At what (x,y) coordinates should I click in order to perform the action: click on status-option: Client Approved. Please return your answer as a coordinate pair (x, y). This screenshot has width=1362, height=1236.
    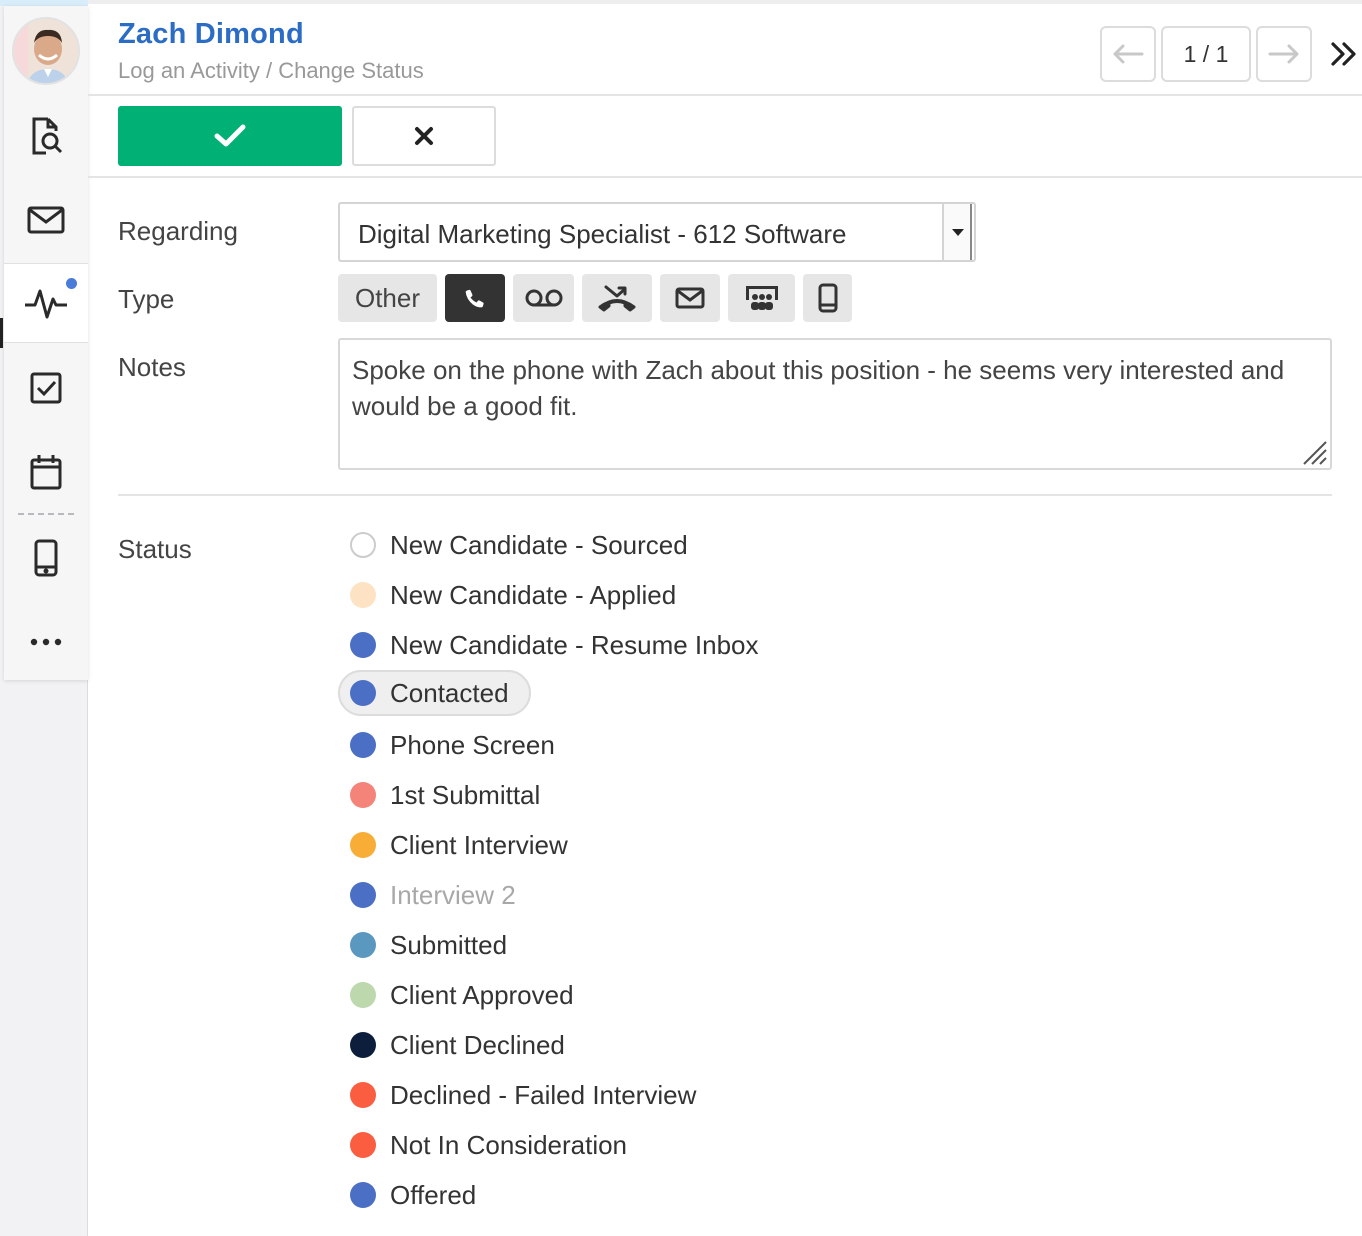
    Looking at the image, I should click on (456, 995).